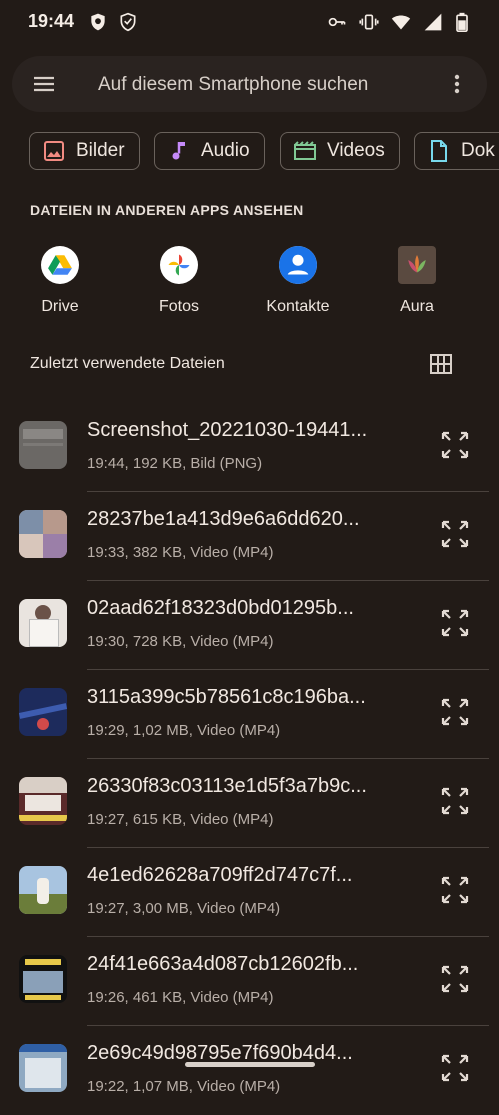 This screenshot has height=1115, width=499. I want to click on cell-signal-icon, so click(433, 22).